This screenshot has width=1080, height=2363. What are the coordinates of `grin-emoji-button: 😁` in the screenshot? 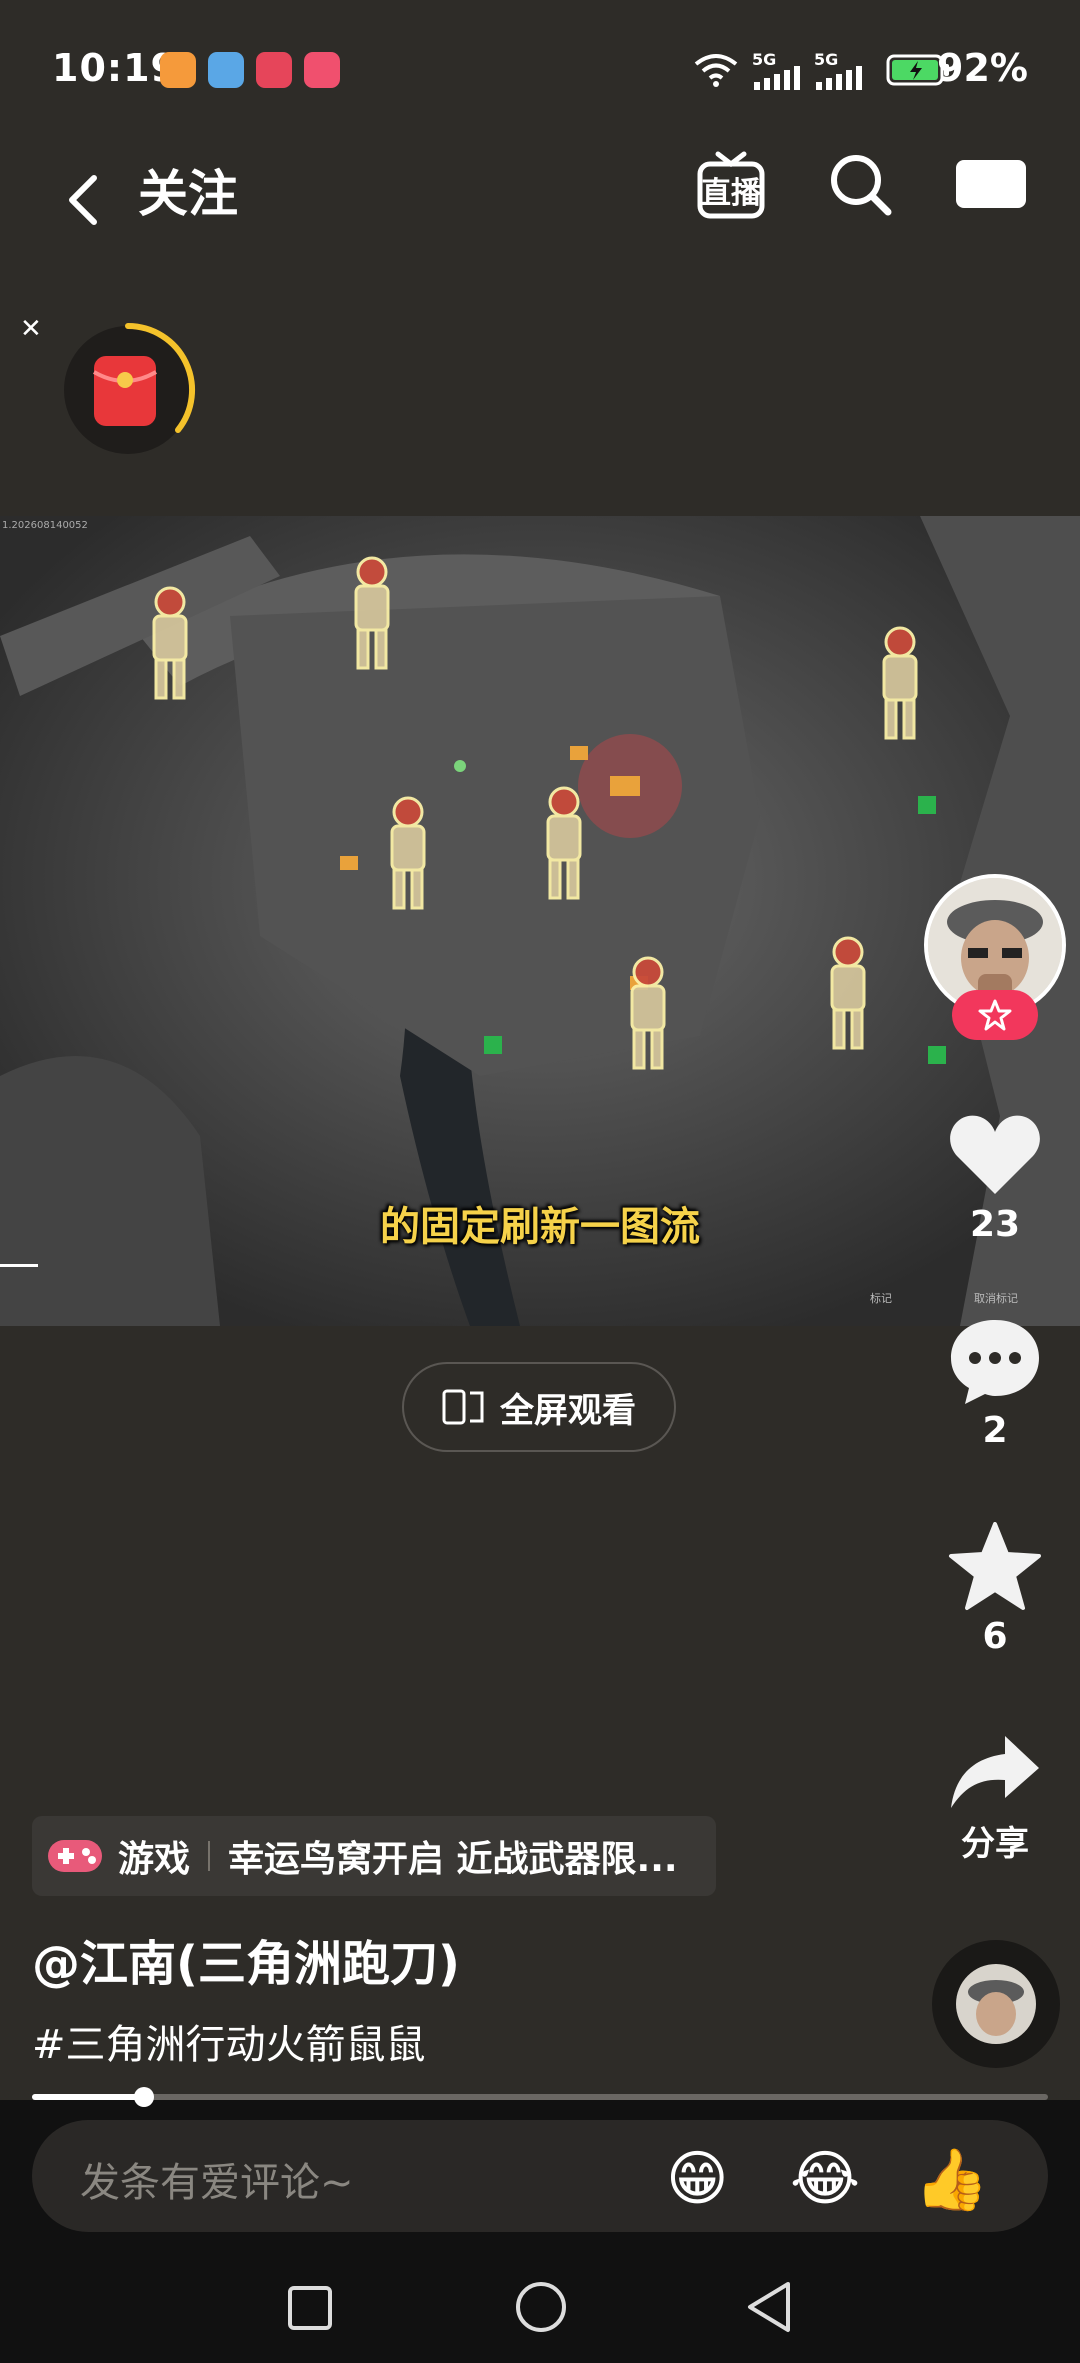 It's located at (697, 2179).